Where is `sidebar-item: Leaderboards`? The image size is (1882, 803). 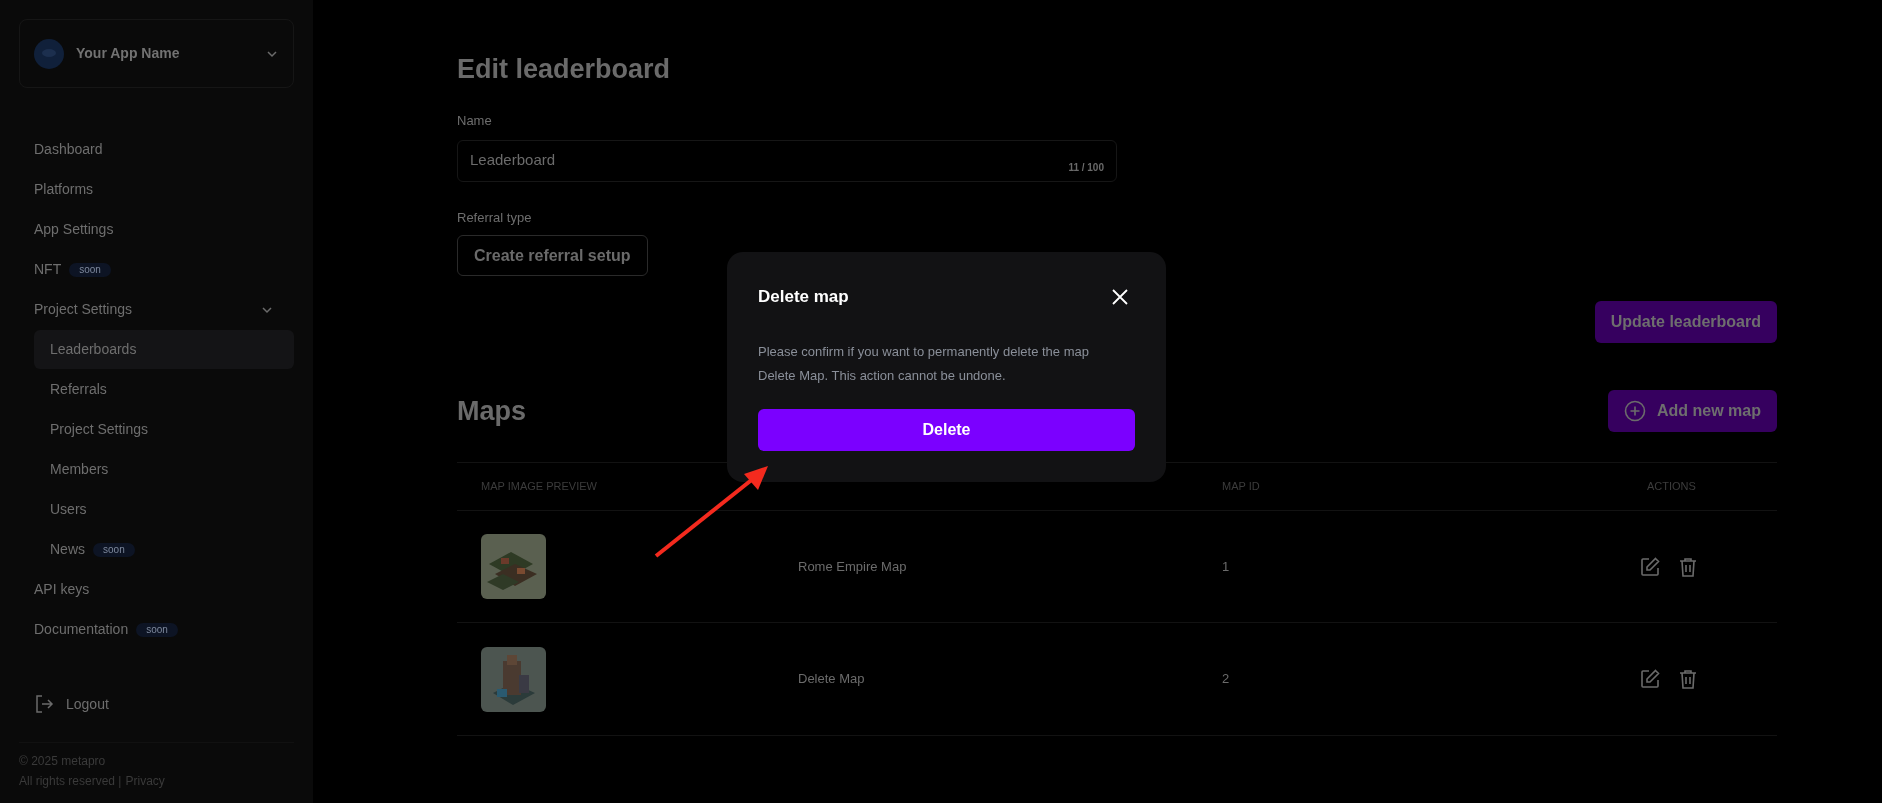 sidebar-item: Leaderboards is located at coordinates (164, 349).